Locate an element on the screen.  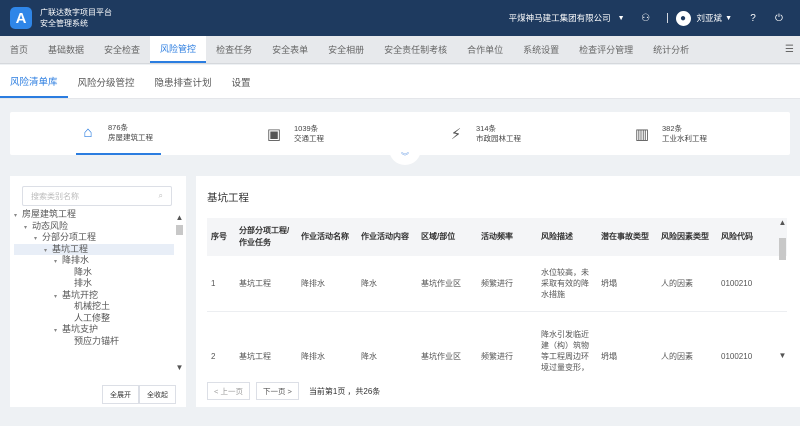
tree-node: ▾ 动态风险 is located at coordinates (94, 227).